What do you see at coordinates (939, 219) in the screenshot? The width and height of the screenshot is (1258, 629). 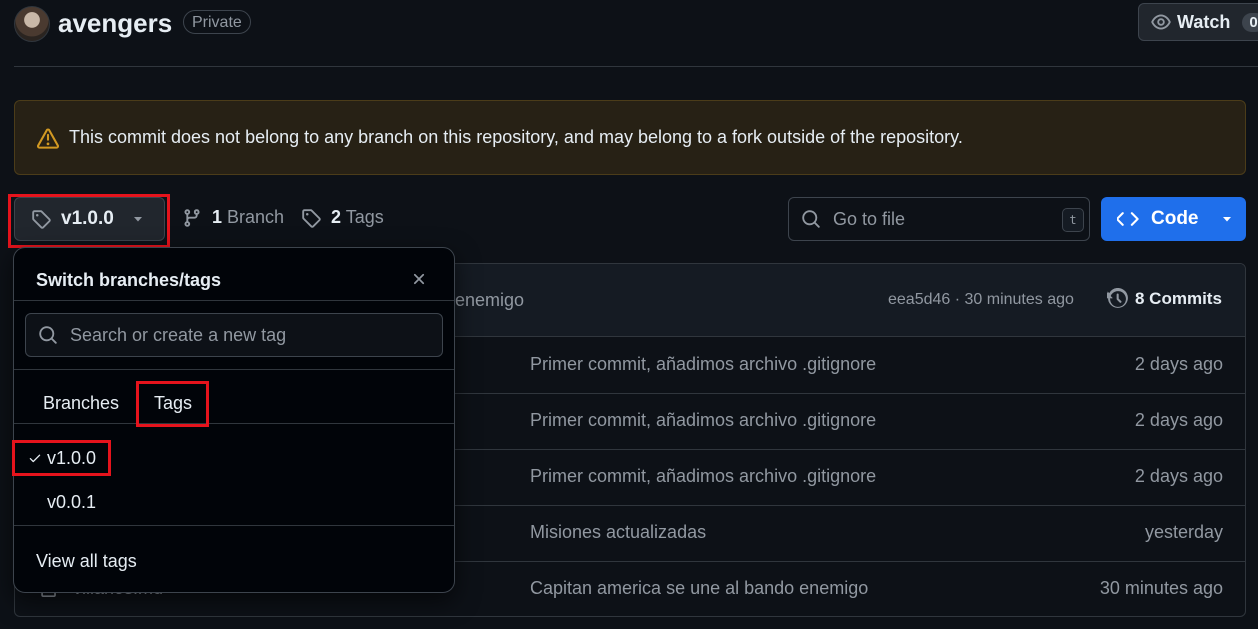 I see `go-to-file-input: Go to file t` at bounding box center [939, 219].